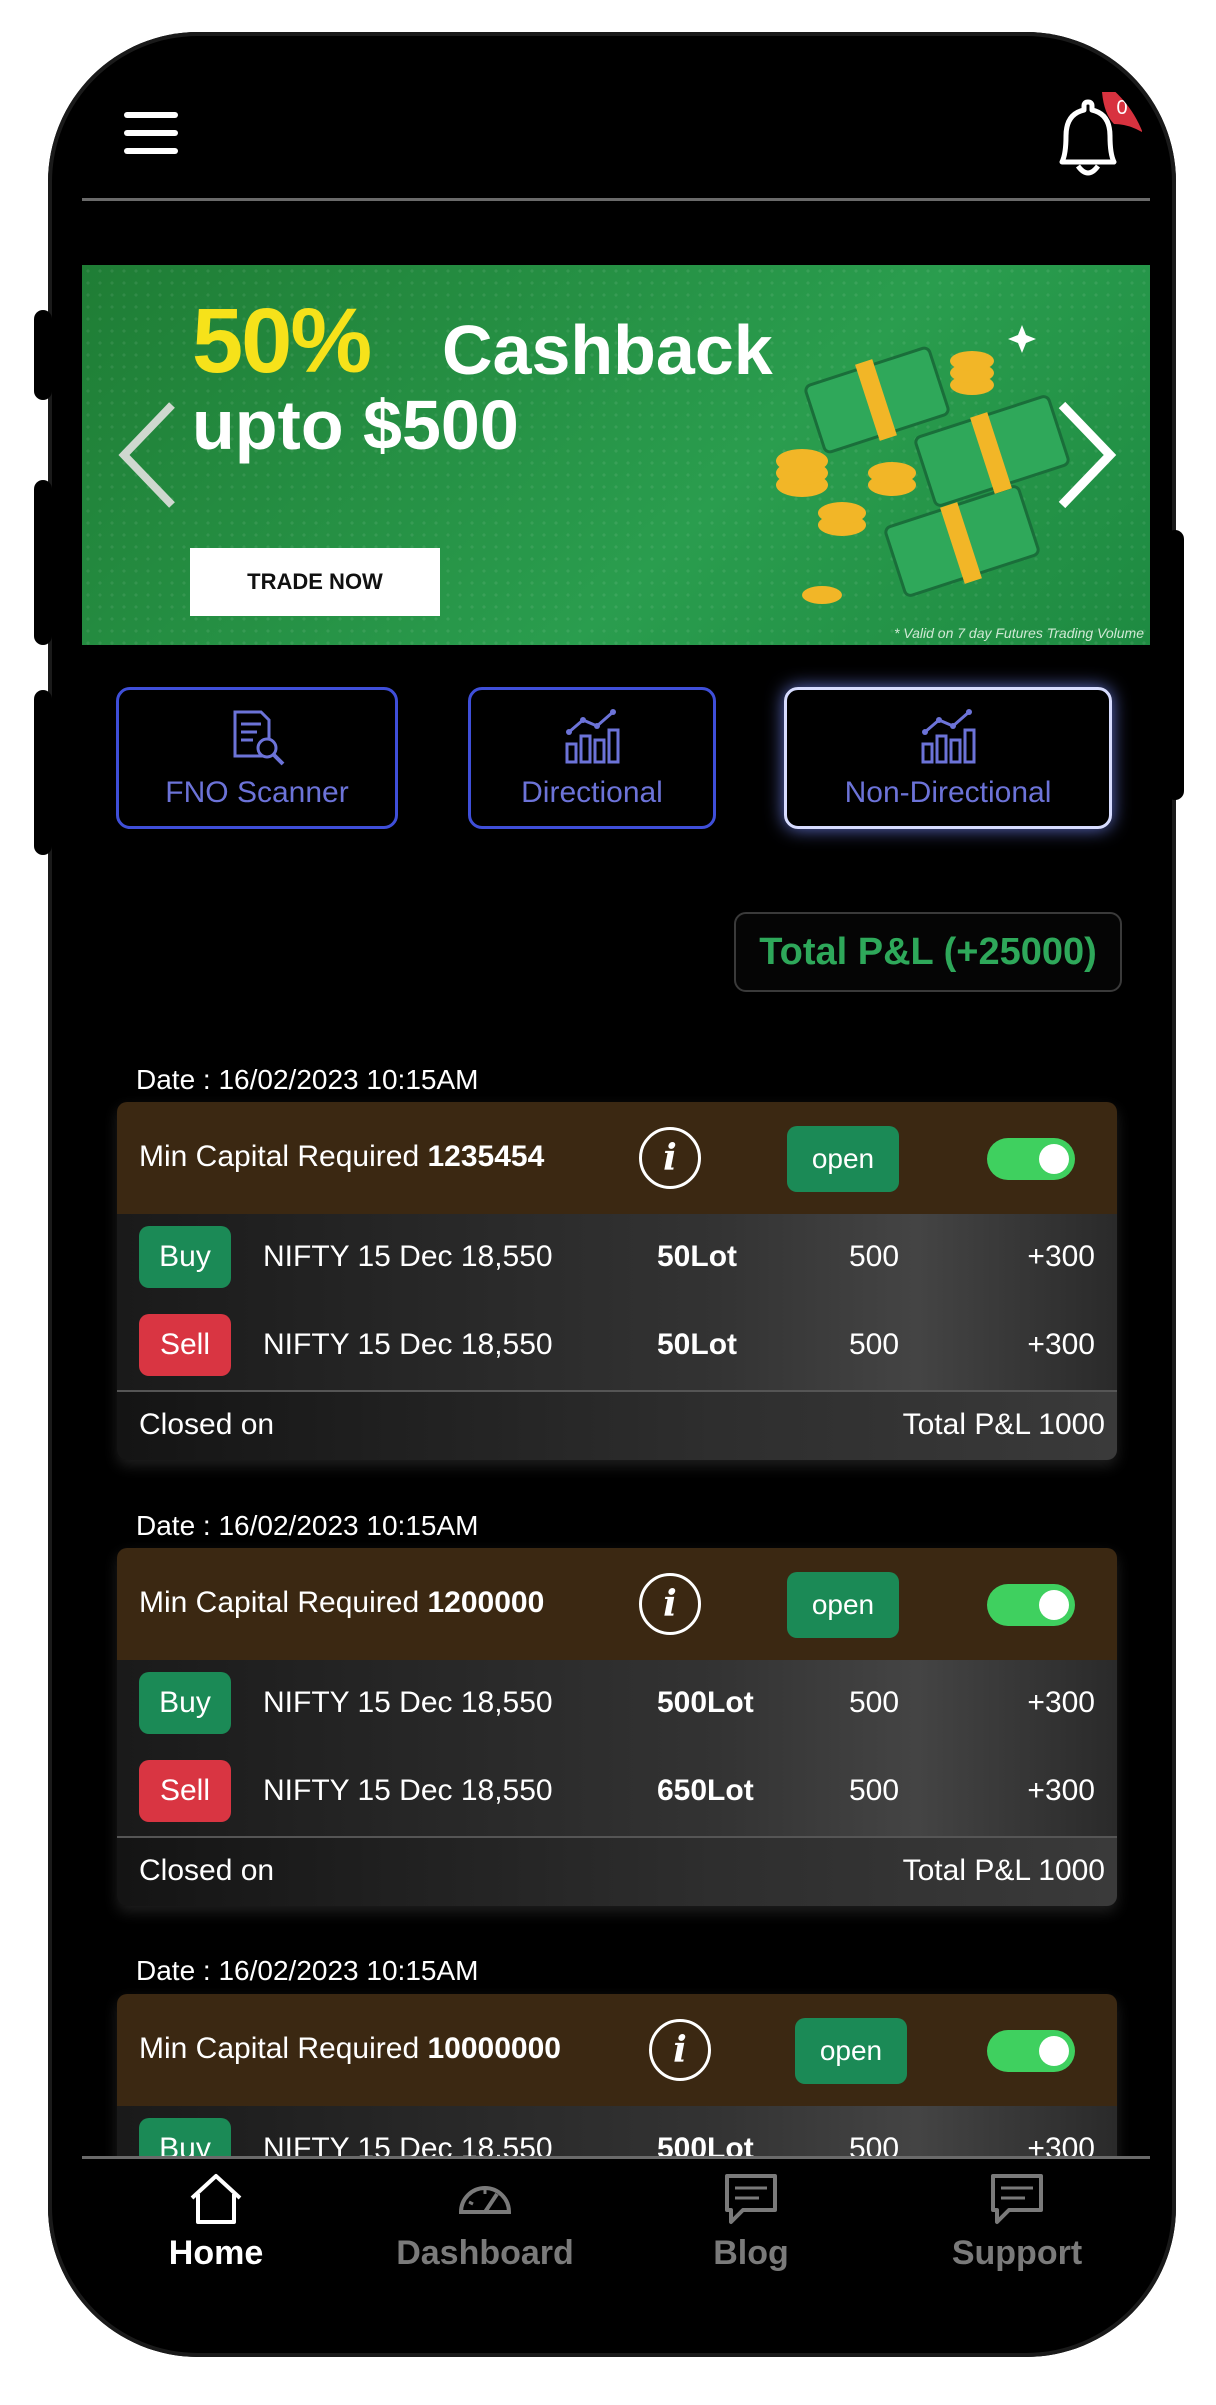 Image resolution: width=1216 pixels, height=2405 pixels. Describe the element at coordinates (485, 2200) in the screenshot. I see `speedometer-icon` at that location.